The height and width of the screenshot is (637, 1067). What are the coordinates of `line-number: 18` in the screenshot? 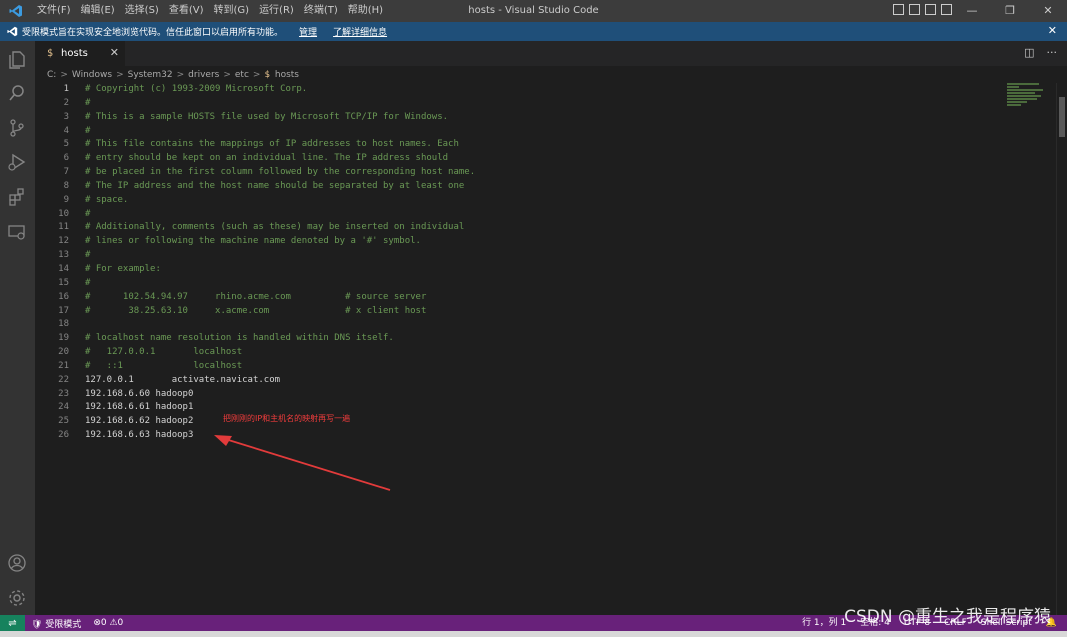 It's located at (63, 324).